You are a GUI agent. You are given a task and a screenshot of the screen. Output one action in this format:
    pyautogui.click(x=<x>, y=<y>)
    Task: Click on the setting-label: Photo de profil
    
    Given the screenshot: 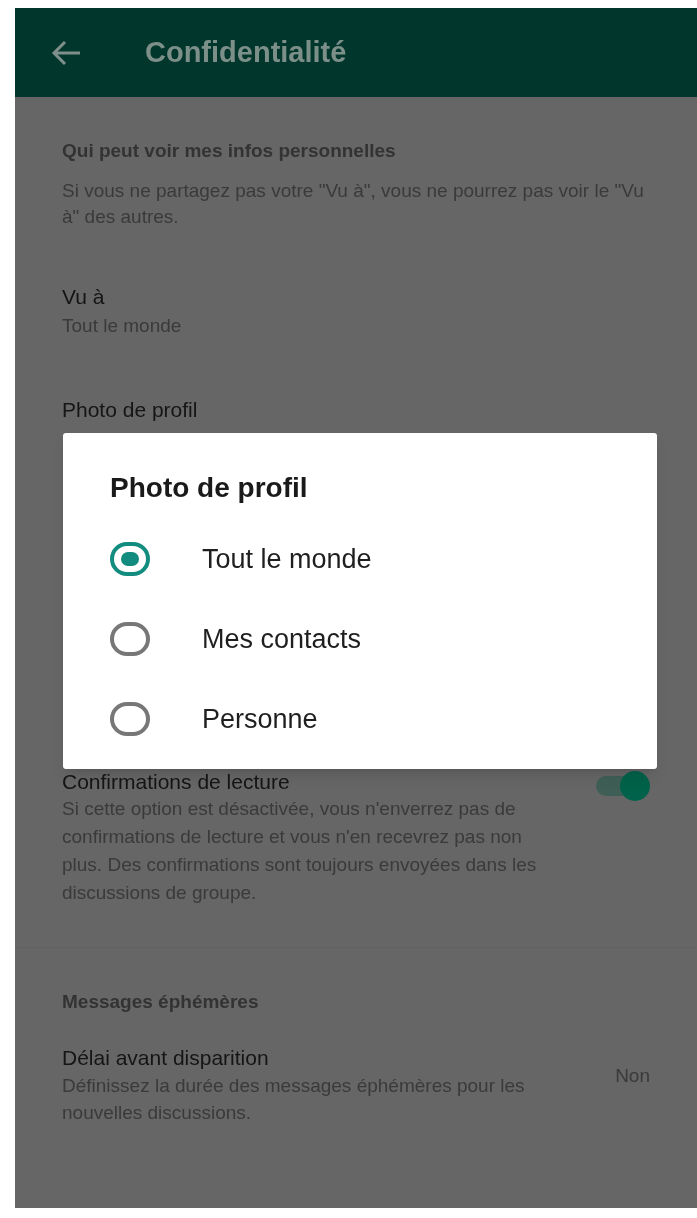 What is the action you would take?
    pyautogui.click(x=130, y=409)
    